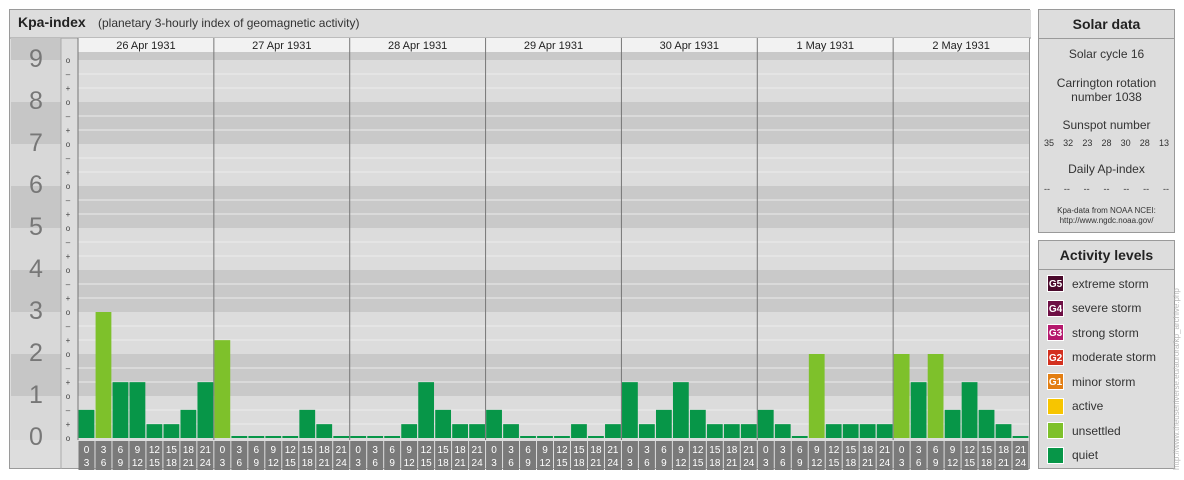  I want to click on day-label: 29 Apr 1931, so click(553, 46).